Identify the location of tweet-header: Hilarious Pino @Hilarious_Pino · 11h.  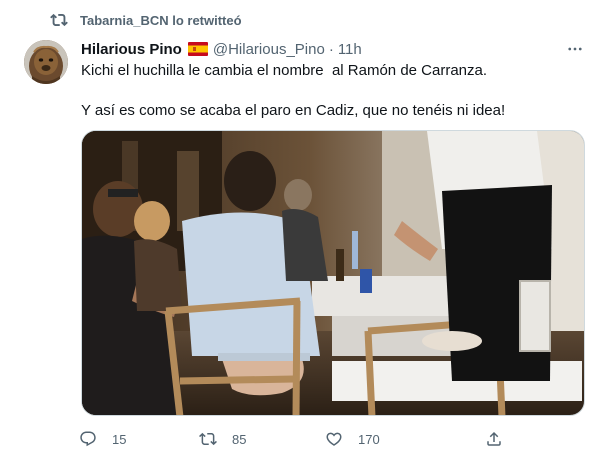
(221, 49).